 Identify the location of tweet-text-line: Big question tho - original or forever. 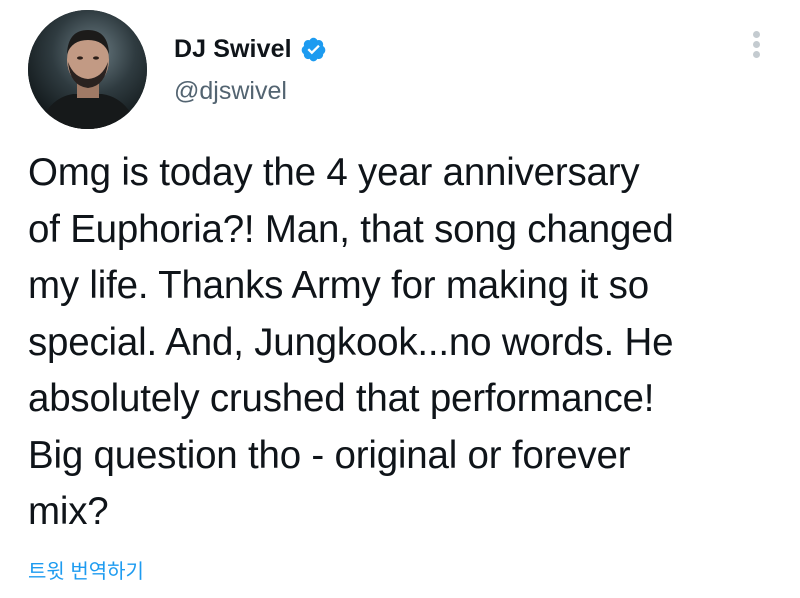
(329, 455).